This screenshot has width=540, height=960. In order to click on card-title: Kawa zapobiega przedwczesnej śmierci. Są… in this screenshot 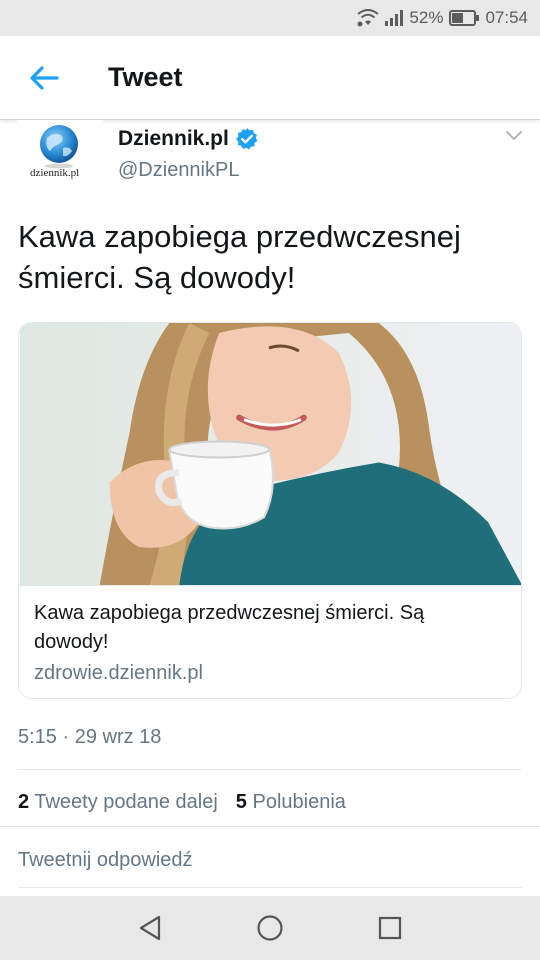, I will do `click(229, 627)`.